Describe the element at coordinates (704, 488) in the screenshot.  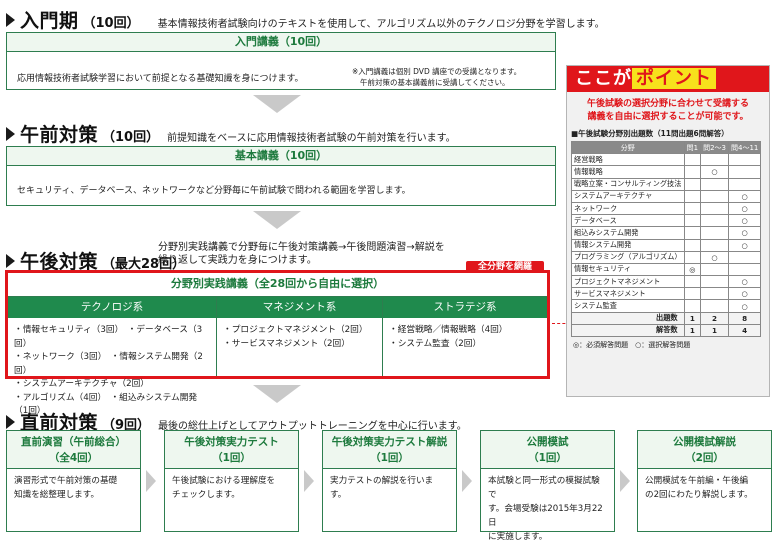
I see `final-step-body: 公開模試を午前編・午後編 の2回にわたり解説します。` at that location.